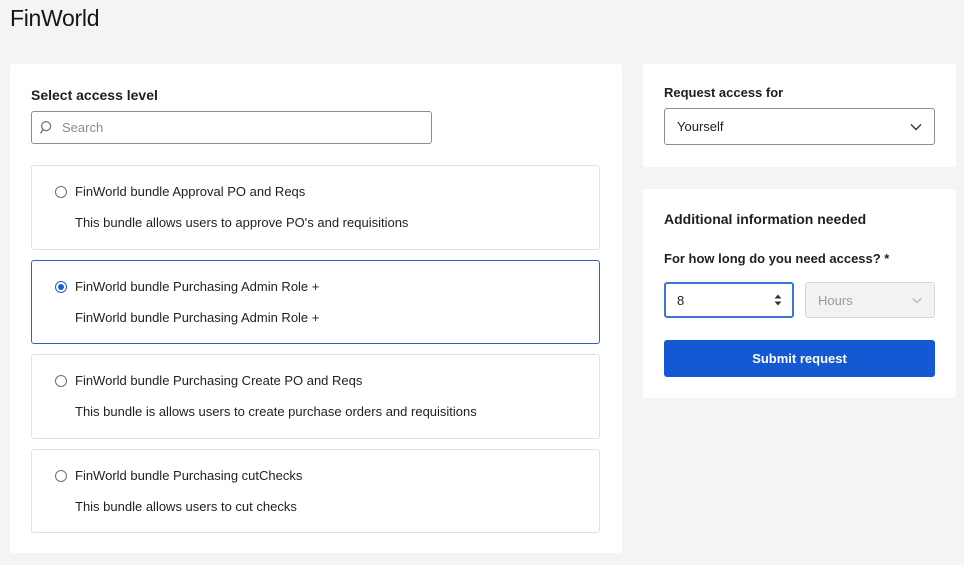 The image size is (964, 565). What do you see at coordinates (777, 258) in the screenshot?
I see `duration-label: For how long do you need access? *` at bounding box center [777, 258].